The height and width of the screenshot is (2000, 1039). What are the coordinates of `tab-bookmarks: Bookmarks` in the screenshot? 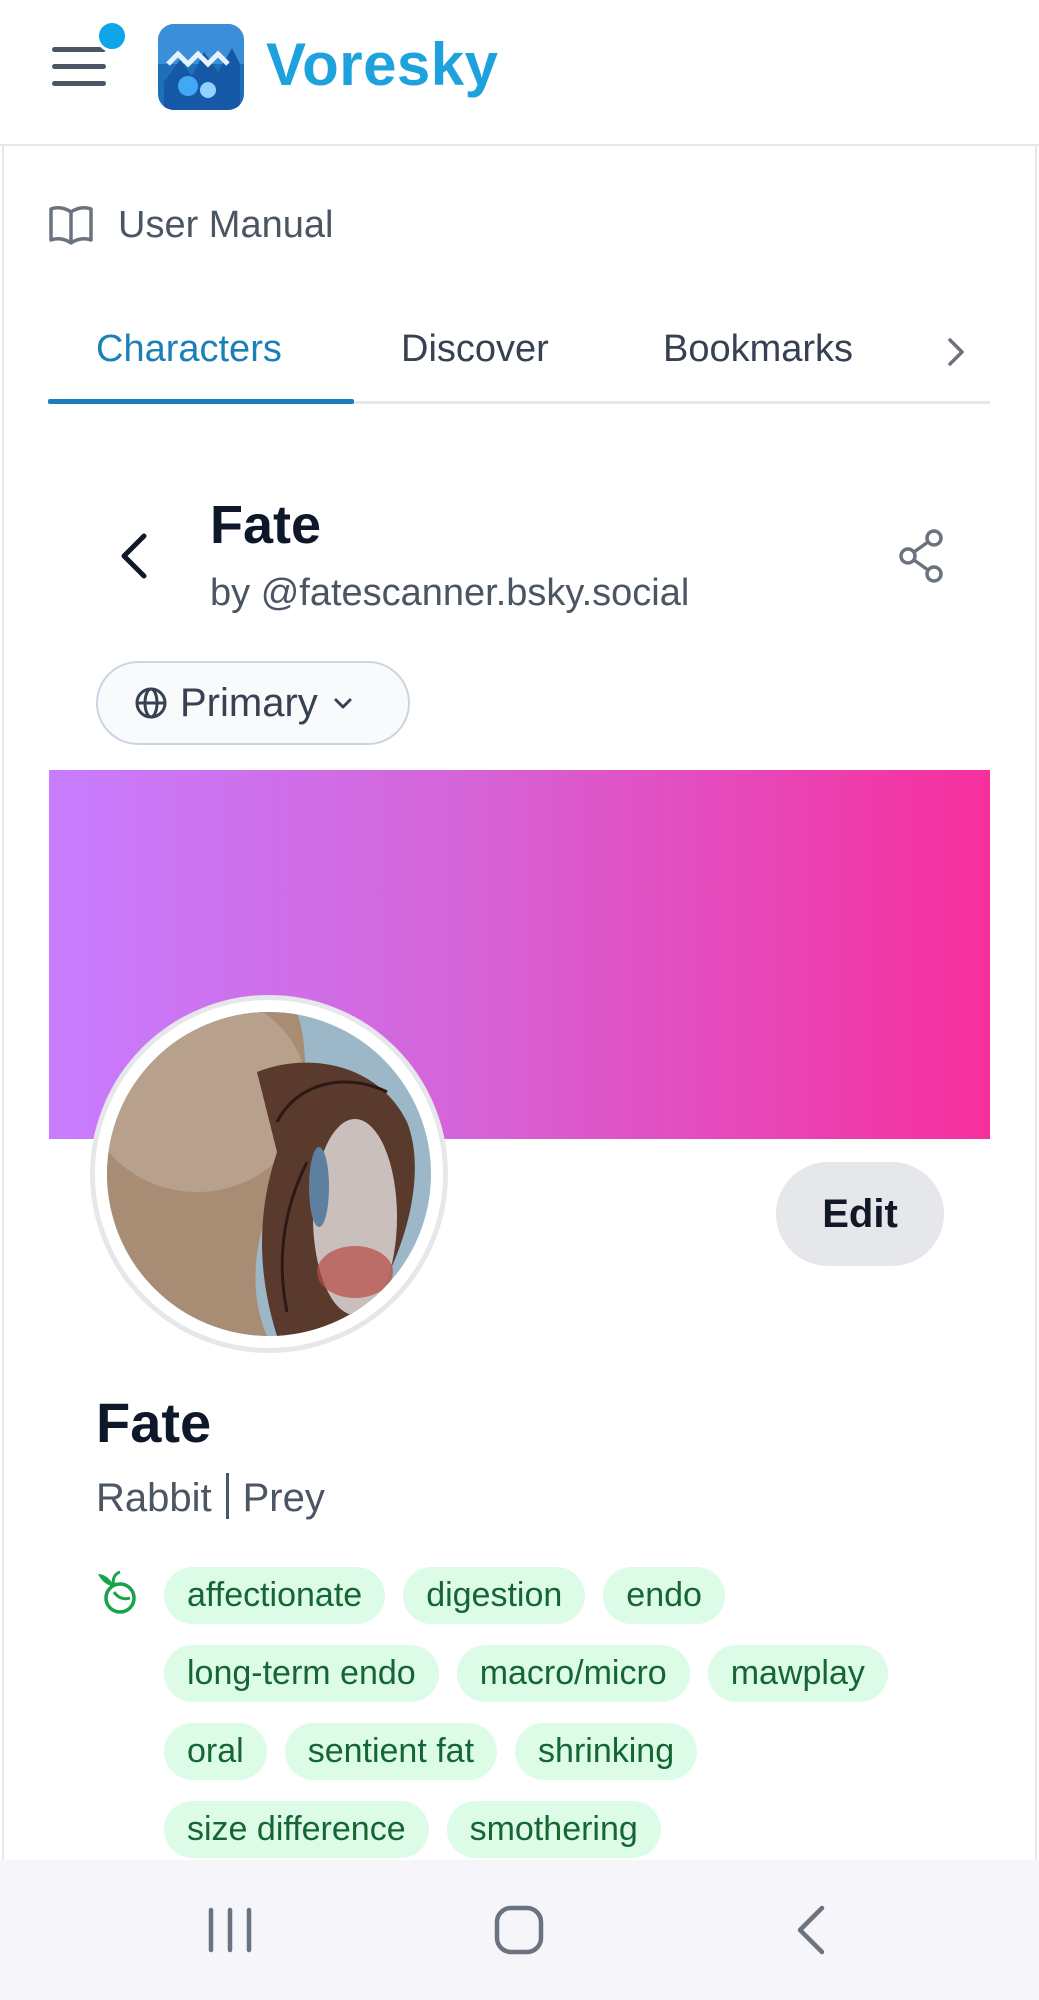 It's located at (758, 349).